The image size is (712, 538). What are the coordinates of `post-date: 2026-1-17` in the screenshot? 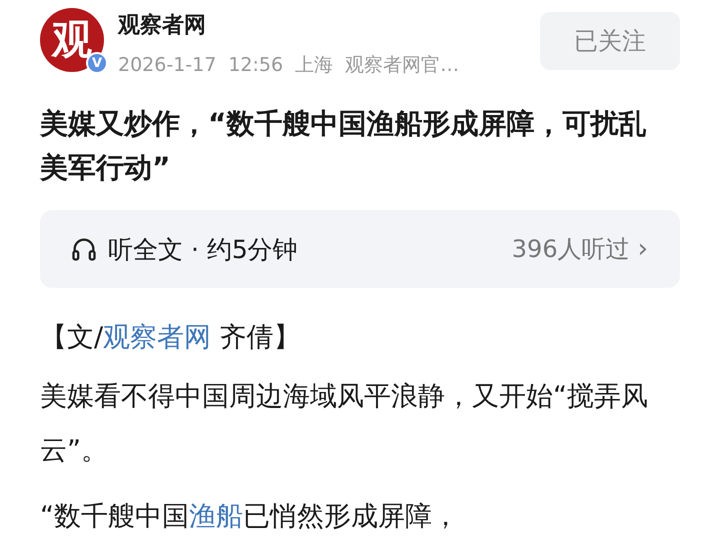 It's located at (167, 65).